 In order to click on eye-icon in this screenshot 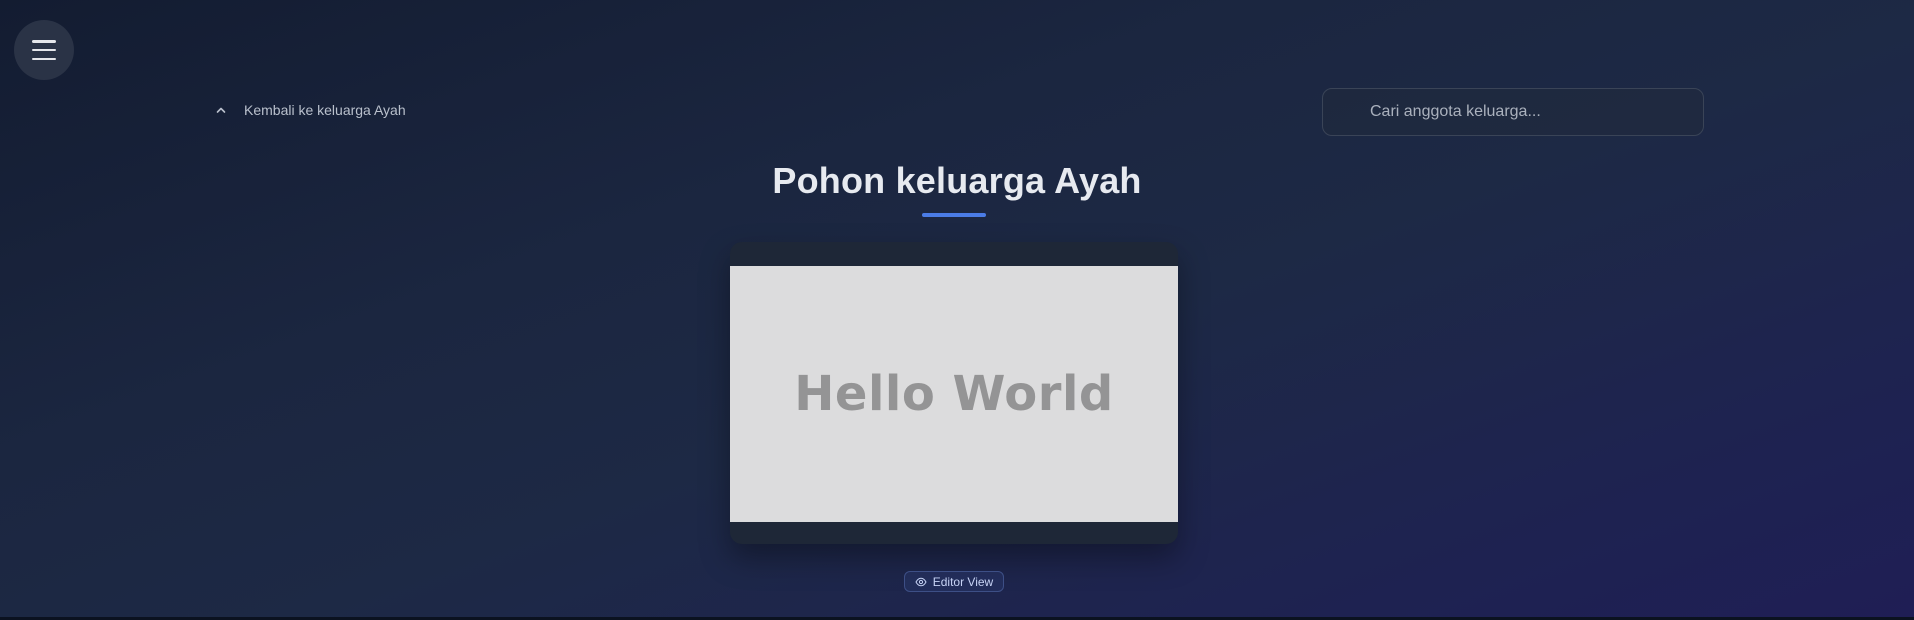, I will do `click(921, 581)`.